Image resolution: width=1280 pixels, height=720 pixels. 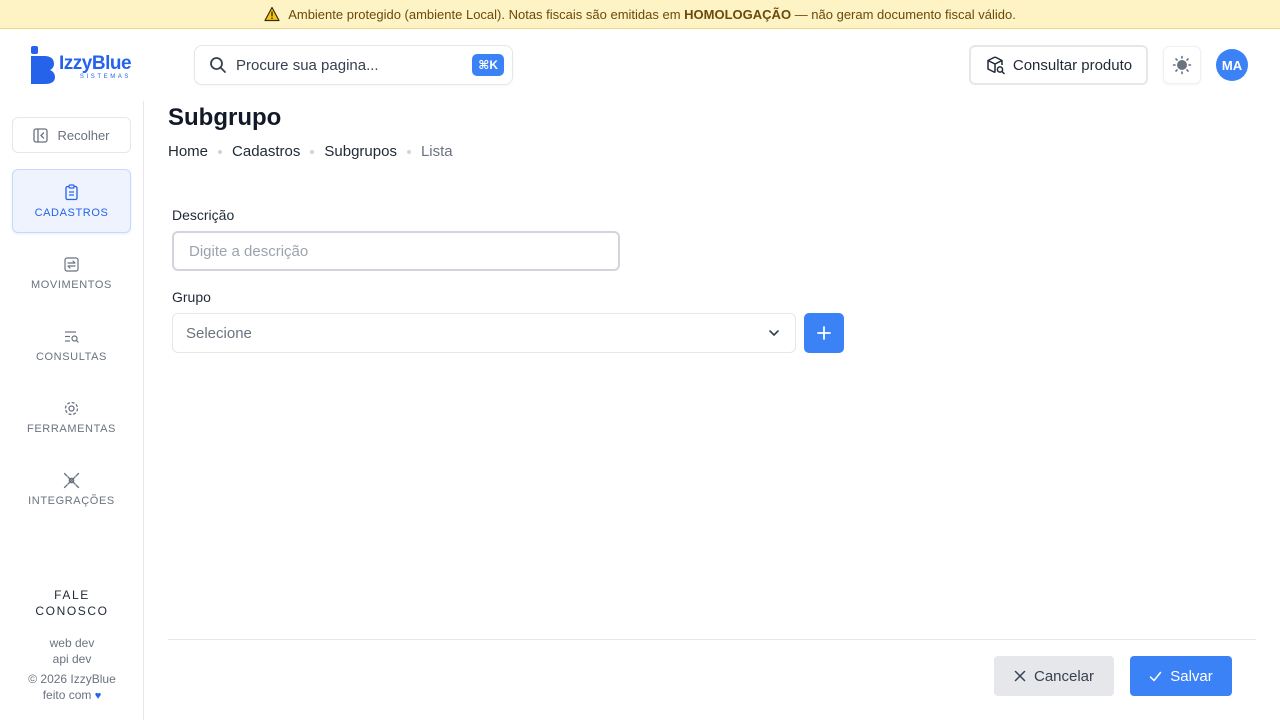 What do you see at coordinates (71, 489) in the screenshot?
I see `sidebar-item-integracoes: INTEGRAÇÕES` at bounding box center [71, 489].